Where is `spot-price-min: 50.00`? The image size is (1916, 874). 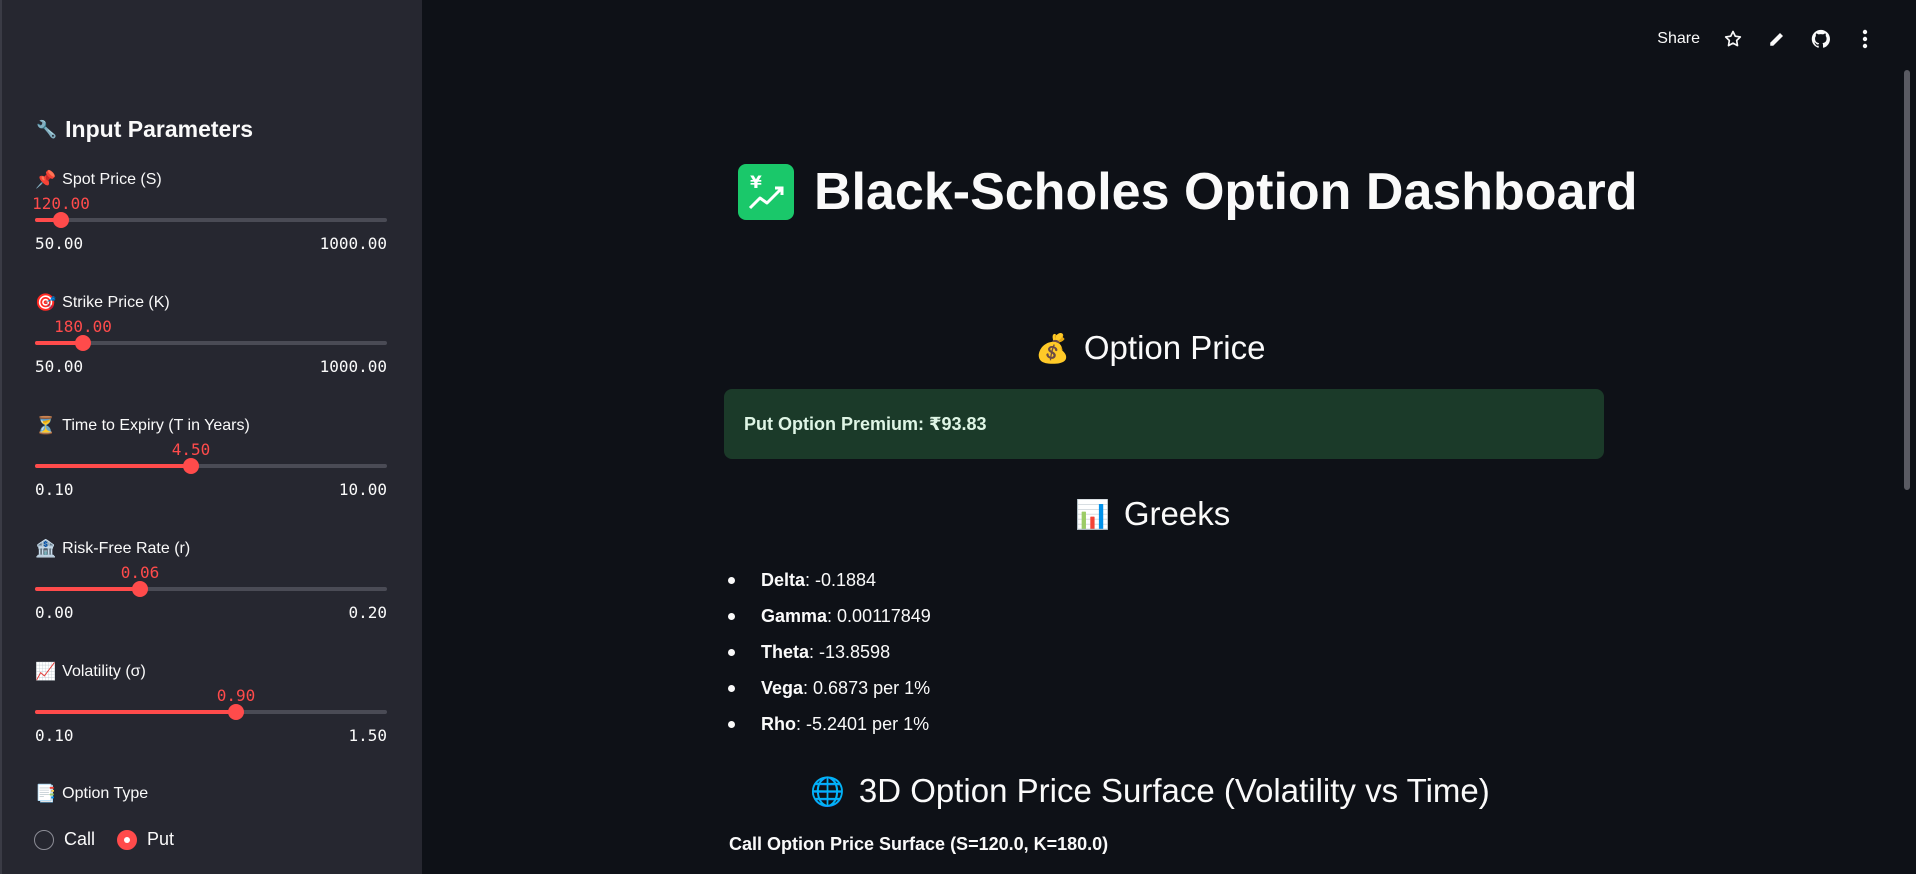 spot-price-min: 50.00 is located at coordinates (59, 243).